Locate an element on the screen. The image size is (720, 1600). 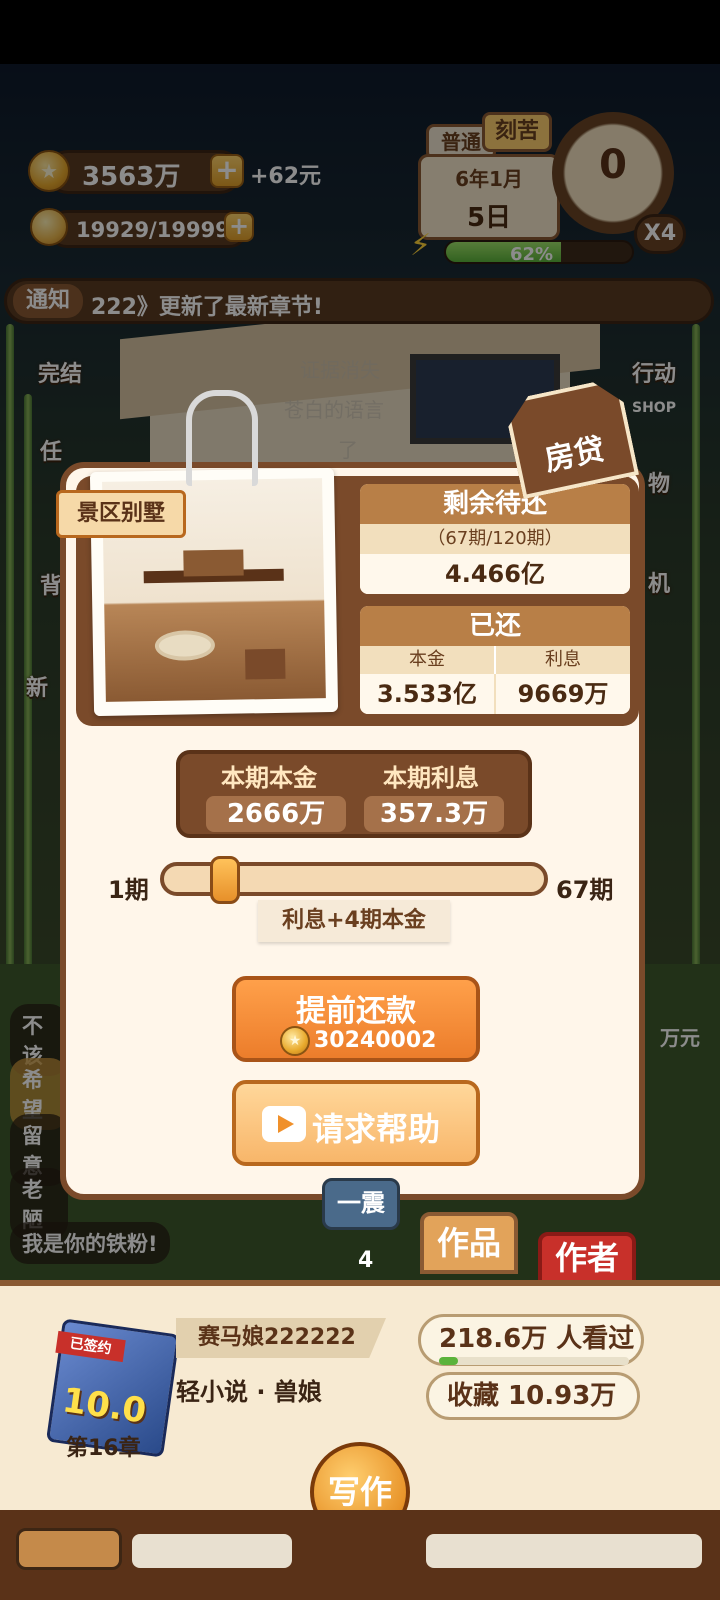
paid-title: 已还 is located at coordinates (495, 626).